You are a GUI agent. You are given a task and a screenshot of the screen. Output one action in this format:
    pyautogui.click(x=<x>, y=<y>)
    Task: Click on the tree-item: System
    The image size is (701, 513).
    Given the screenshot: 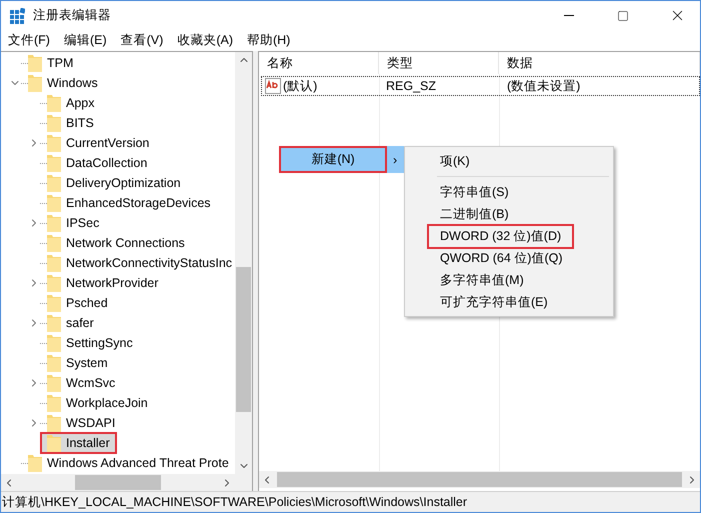 What is the action you would take?
    pyautogui.click(x=69, y=363)
    